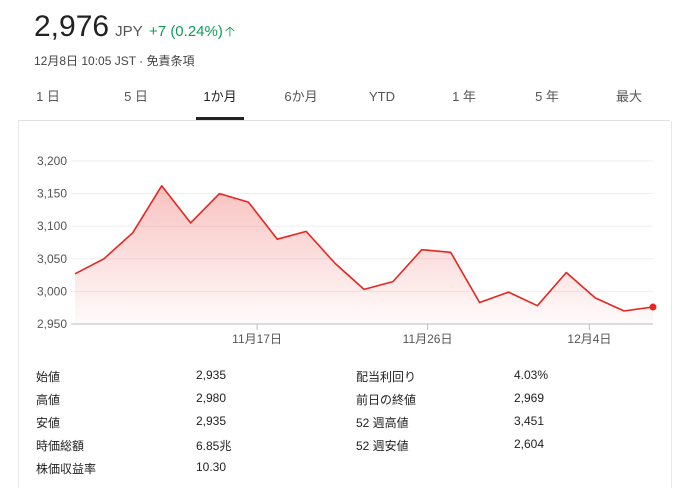 This screenshot has height=488, width=698. Describe the element at coordinates (229, 31) in the screenshot. I see `arrow-up-icon: 🡡` at that location.